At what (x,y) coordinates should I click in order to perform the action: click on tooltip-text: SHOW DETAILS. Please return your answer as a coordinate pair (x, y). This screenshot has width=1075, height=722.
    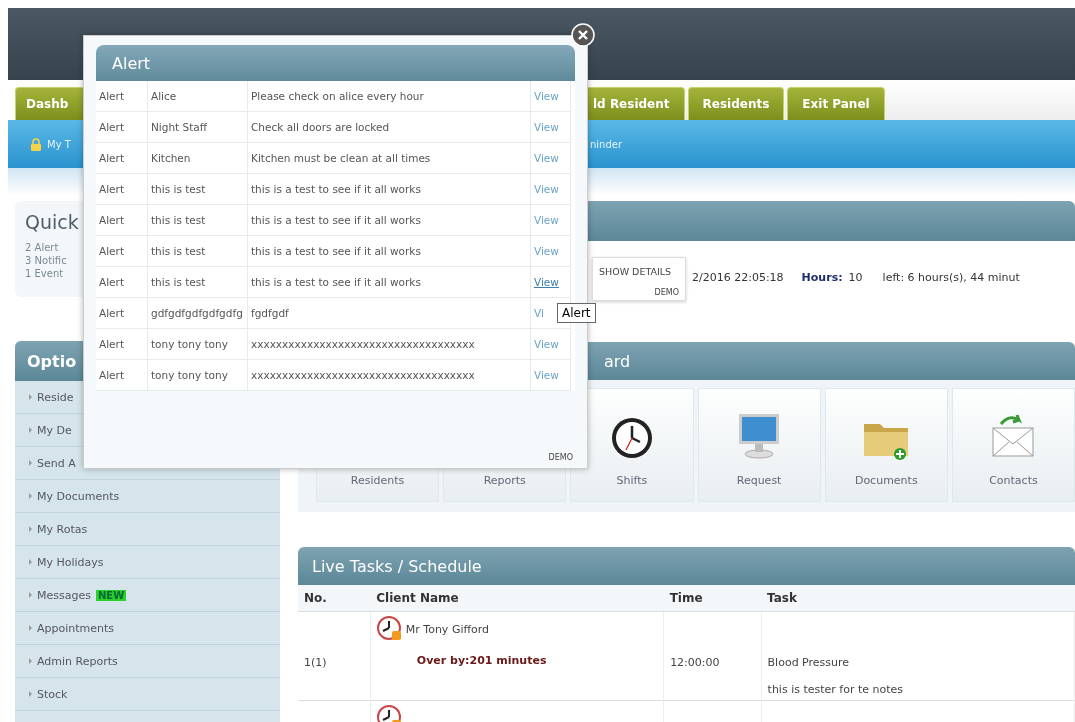
    Looking at the image, I should click on (635, 271).